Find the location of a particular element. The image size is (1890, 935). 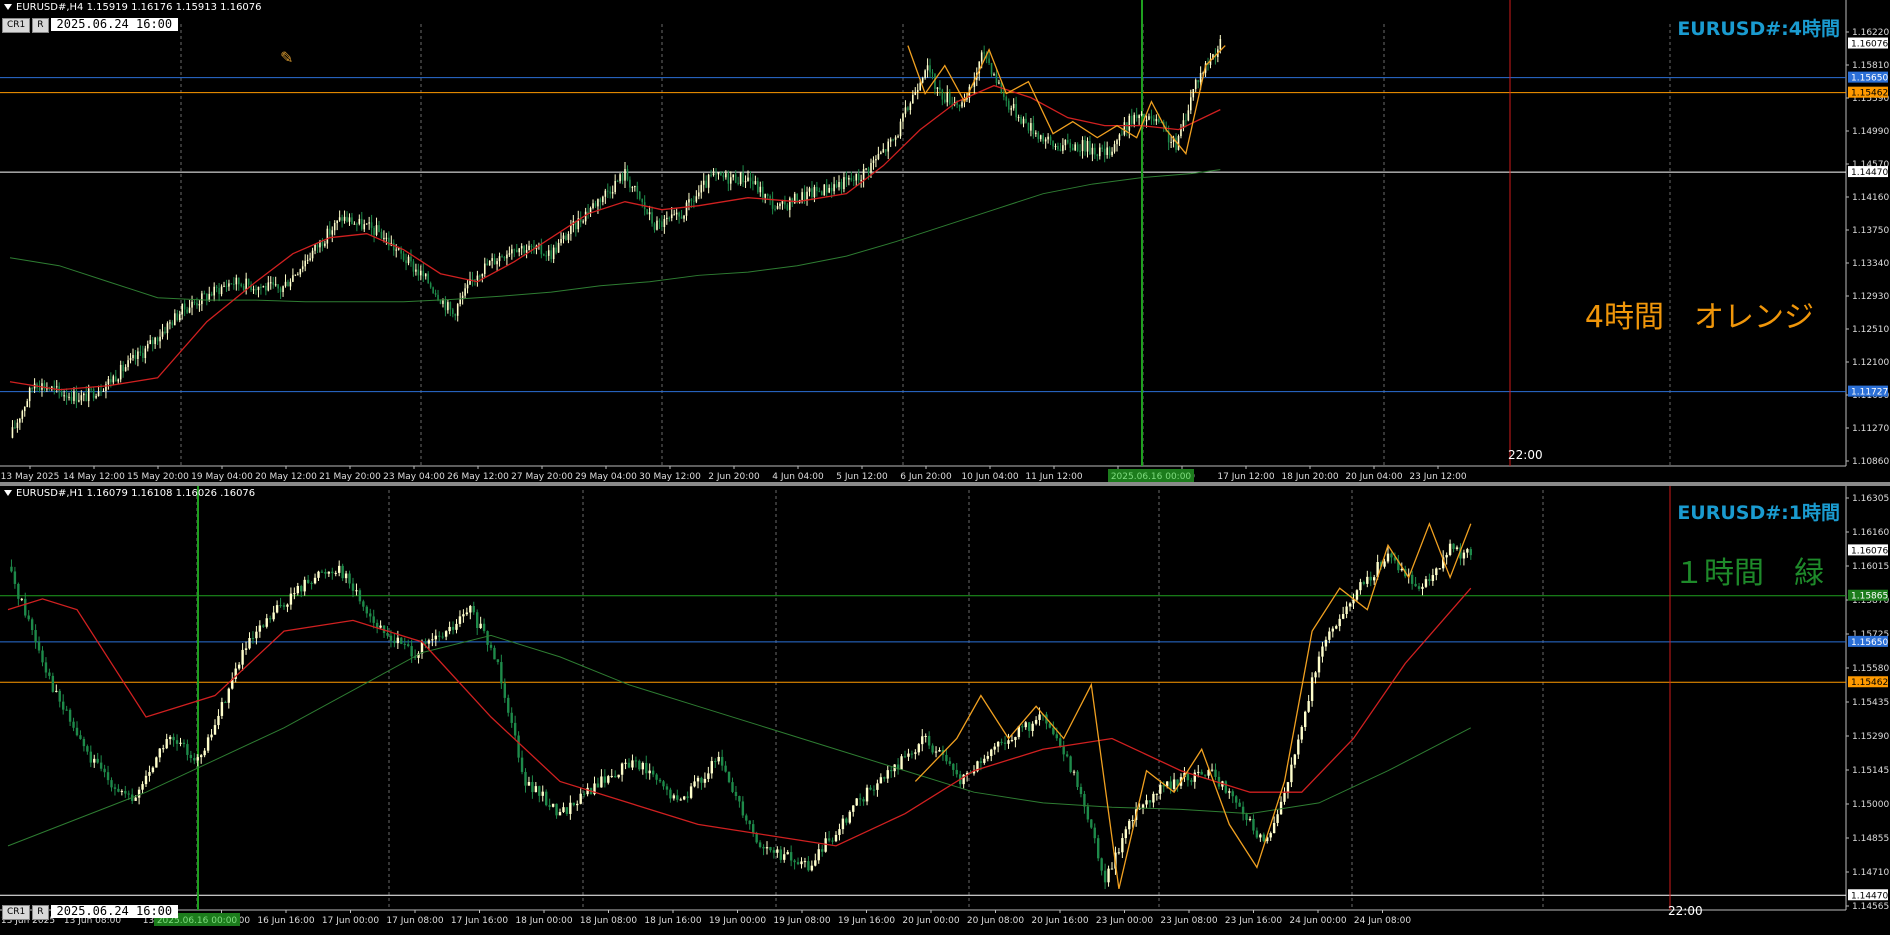

h4-r-button: R is located at coordinates (40, 25).